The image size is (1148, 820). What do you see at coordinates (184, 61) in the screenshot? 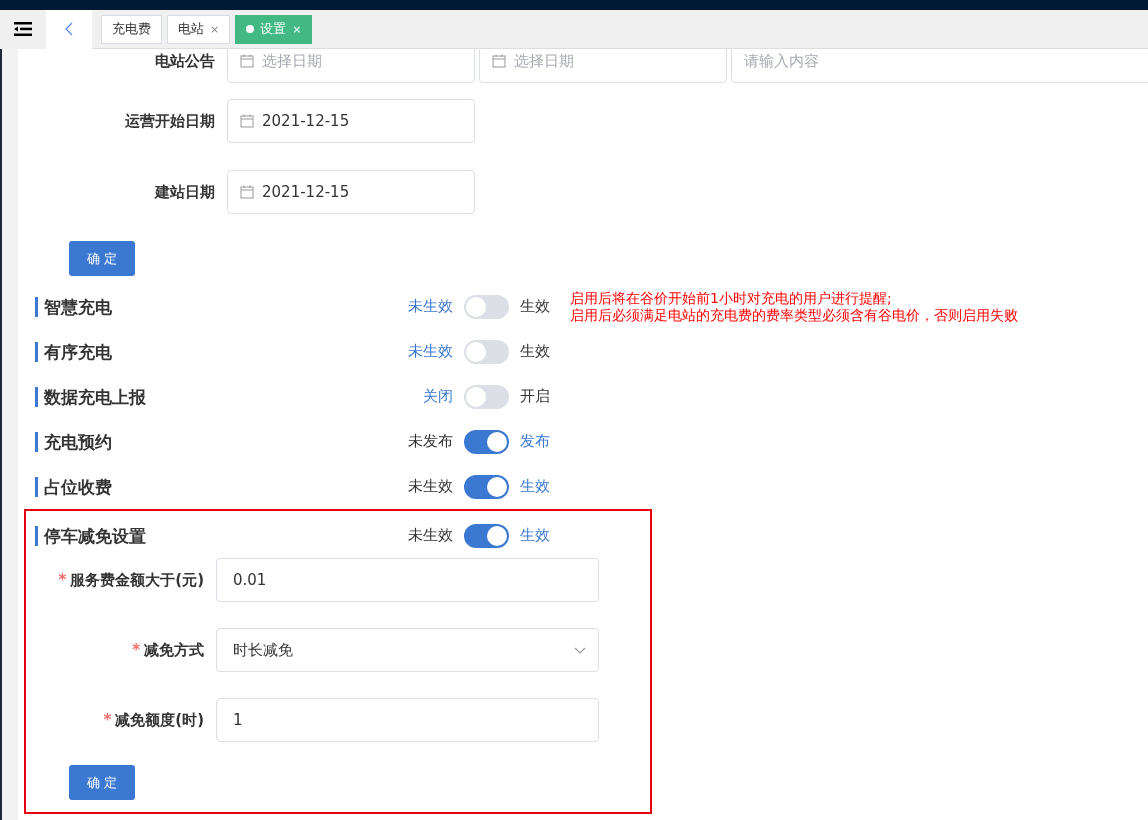
I see `field-label: 电站公告` at bounding box center [184, 61].